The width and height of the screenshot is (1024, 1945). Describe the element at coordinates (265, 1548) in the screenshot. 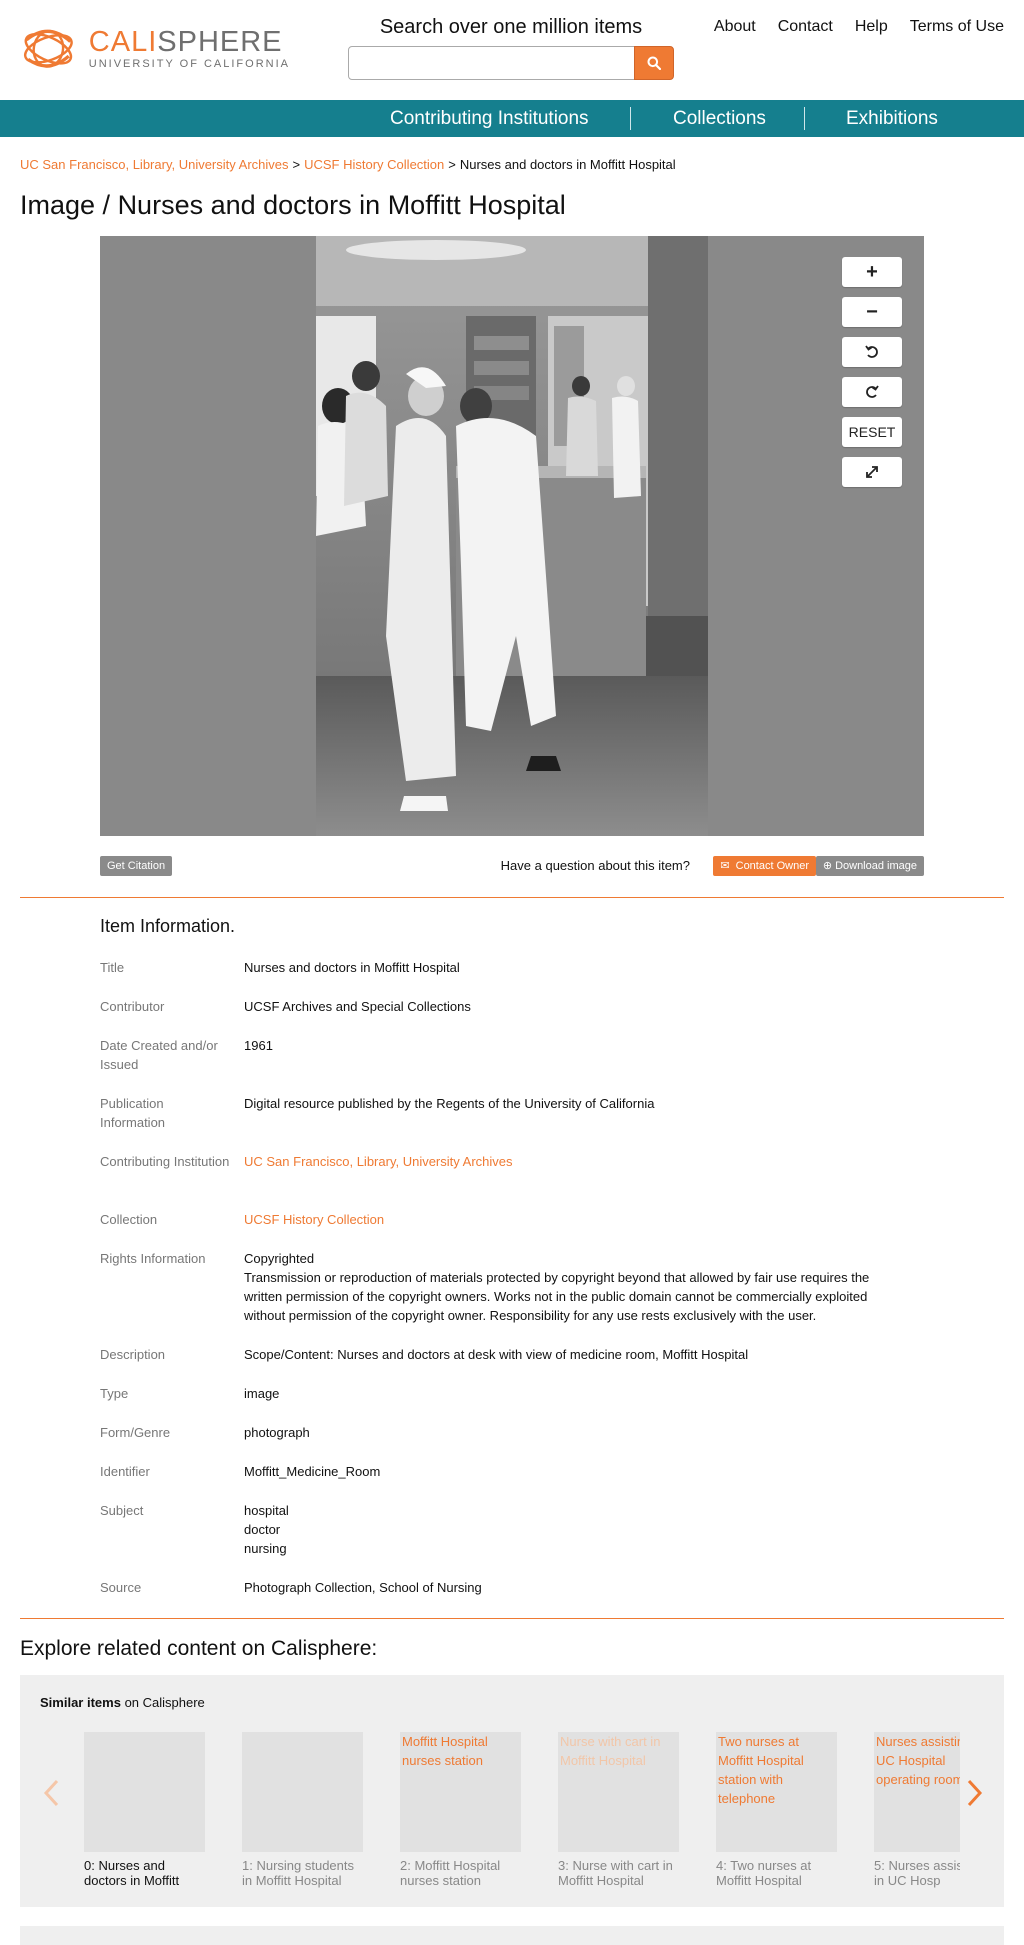

I see `subject-item: nursing` at that location.